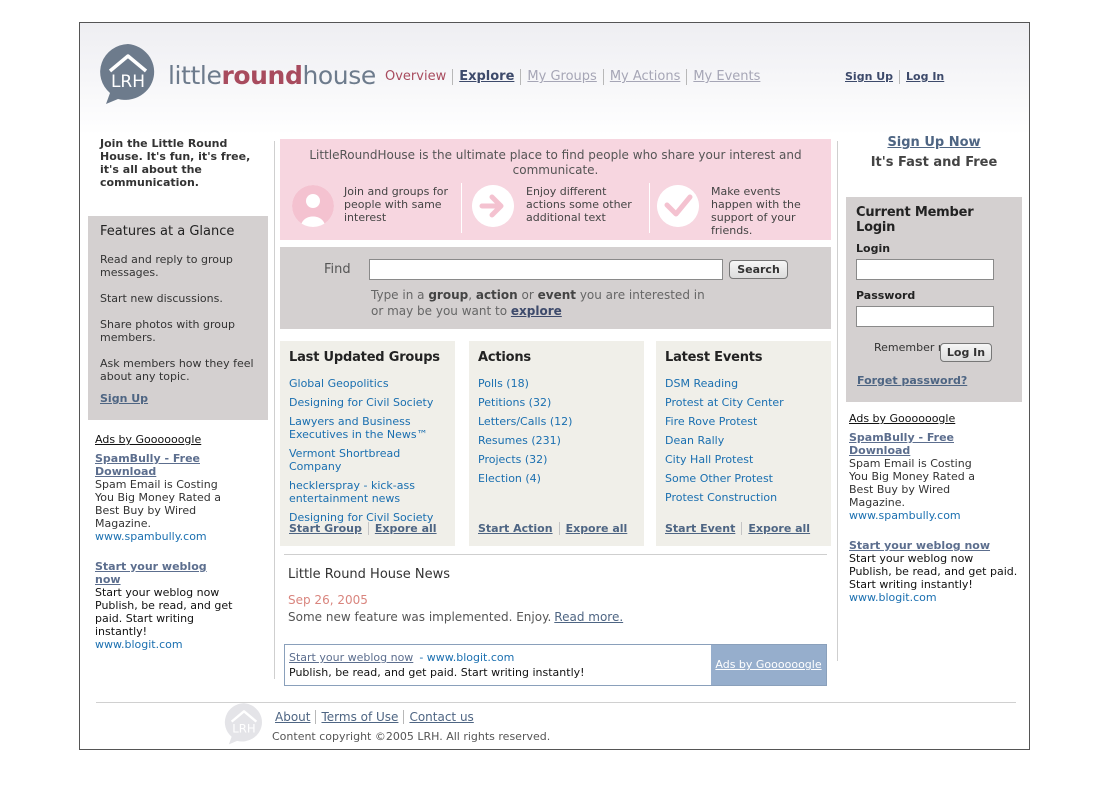 This screenshot has width=1100, height=800. Describe the element at coordinates (556, 459) in the screenshot. I see `action-link: Projects (32)` at that location.